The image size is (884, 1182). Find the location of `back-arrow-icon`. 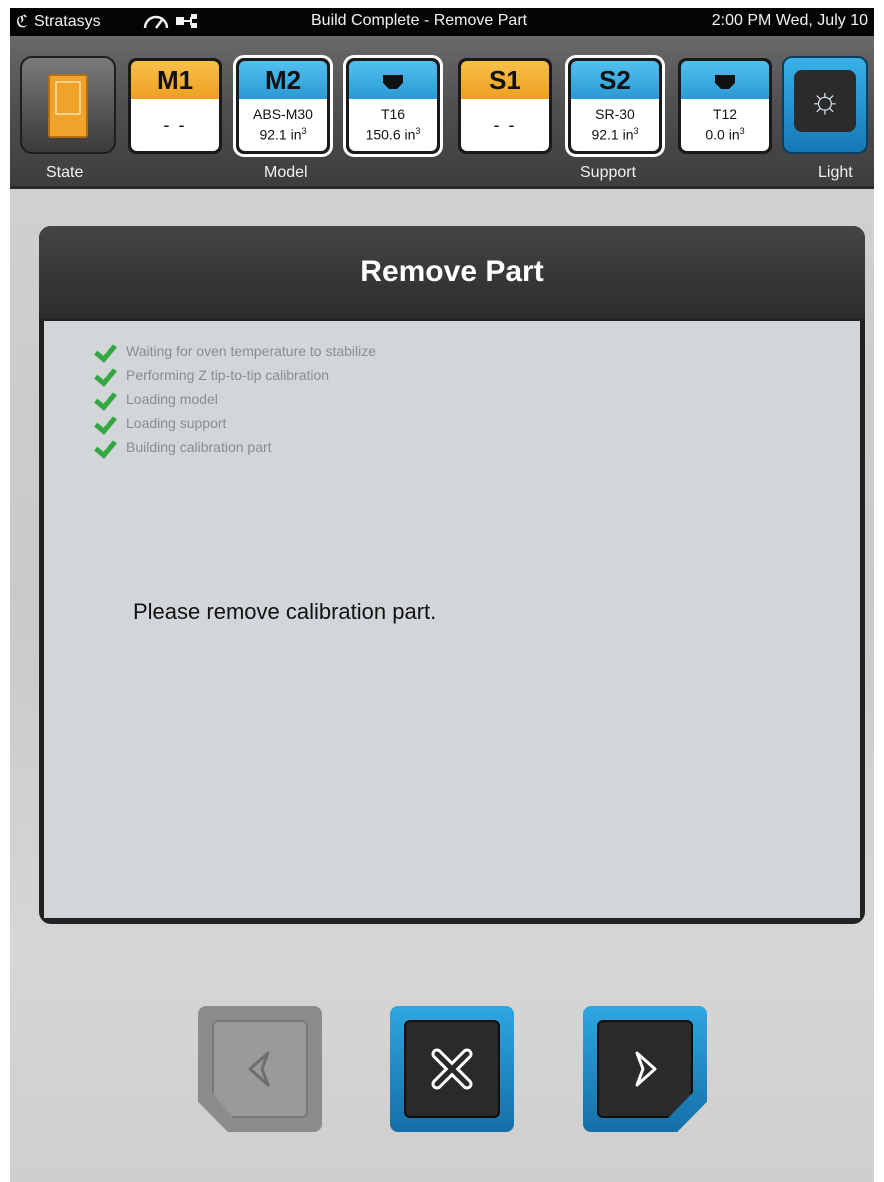

back-arrow-icon is located at coordinates (259, 1069).